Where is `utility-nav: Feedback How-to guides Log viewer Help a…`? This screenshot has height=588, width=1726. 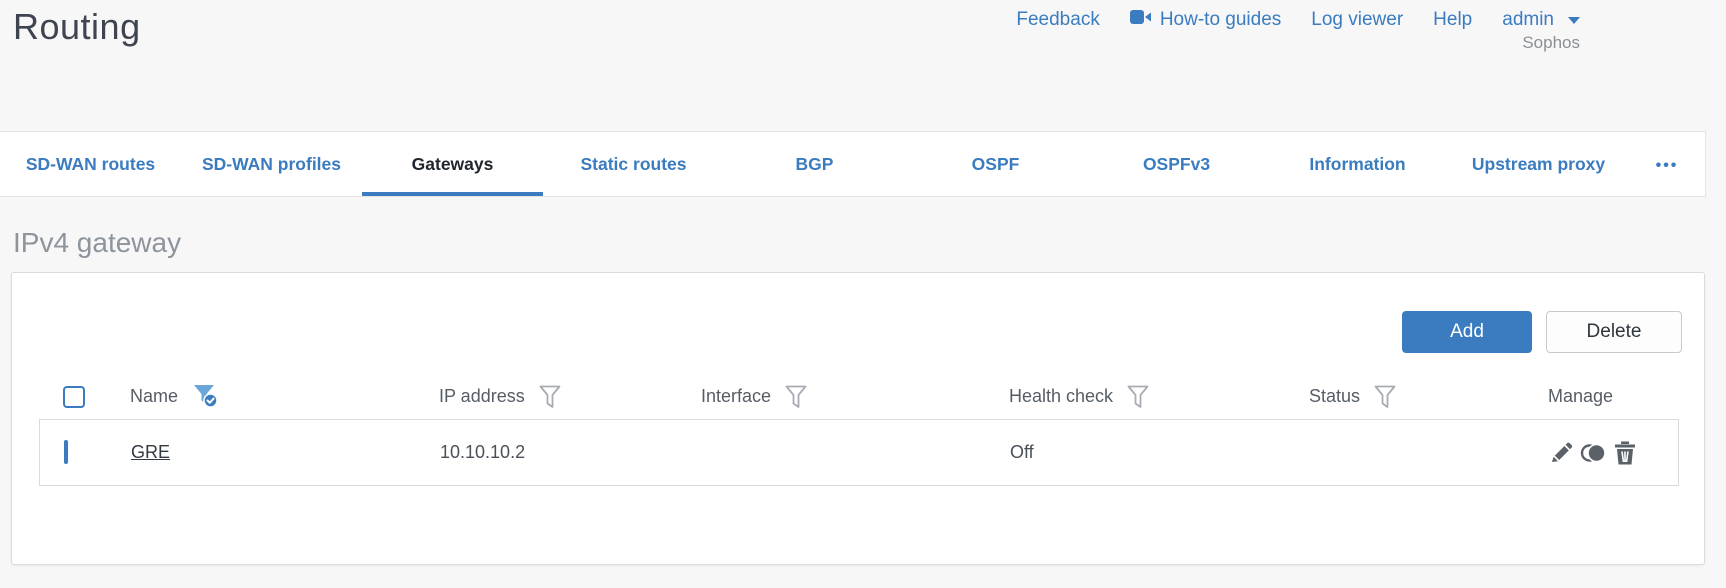
utility-nav: Feedback How-to guides Log viewer Help a… is located at coordinates (1298, 20).